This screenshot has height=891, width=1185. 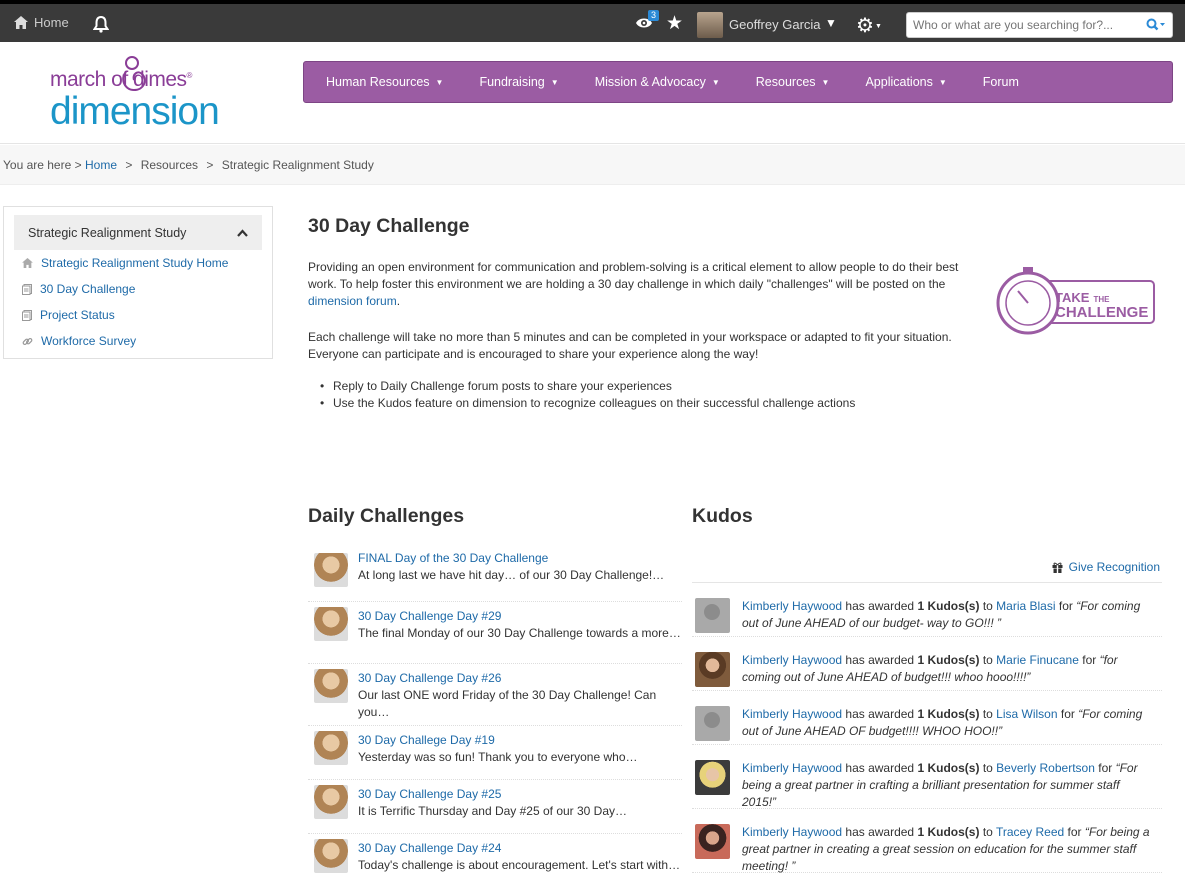 I want to click on sidebar-item-study-home: Strategic Realignment Study Home, so click(x=138, y=263).